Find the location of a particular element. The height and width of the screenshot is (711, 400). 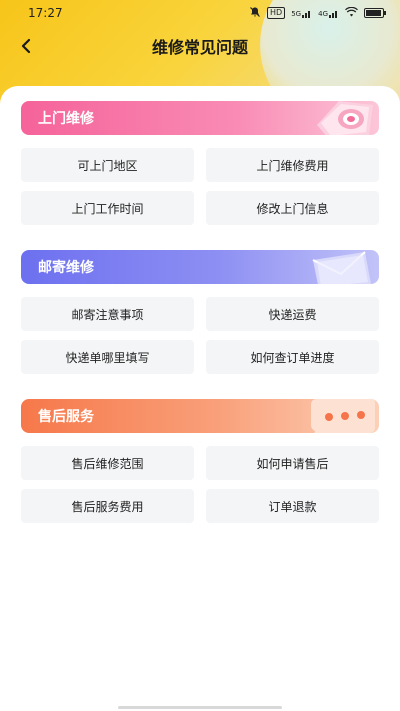

mute-bell-icon is located at coordinates (255, 13).